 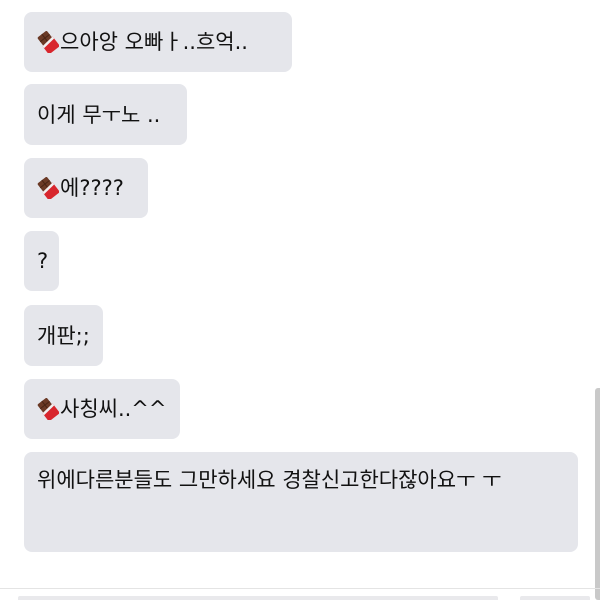 I want to click on divider, so click(x=300, y=588).